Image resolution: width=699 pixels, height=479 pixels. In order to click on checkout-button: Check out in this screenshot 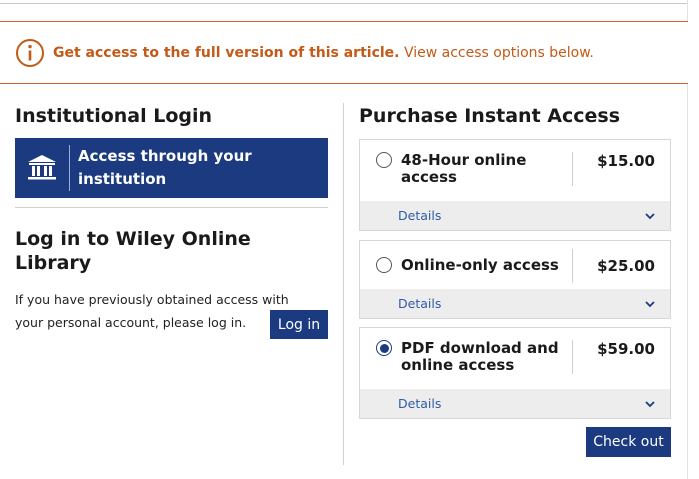, I will do `click(628, 442)`.